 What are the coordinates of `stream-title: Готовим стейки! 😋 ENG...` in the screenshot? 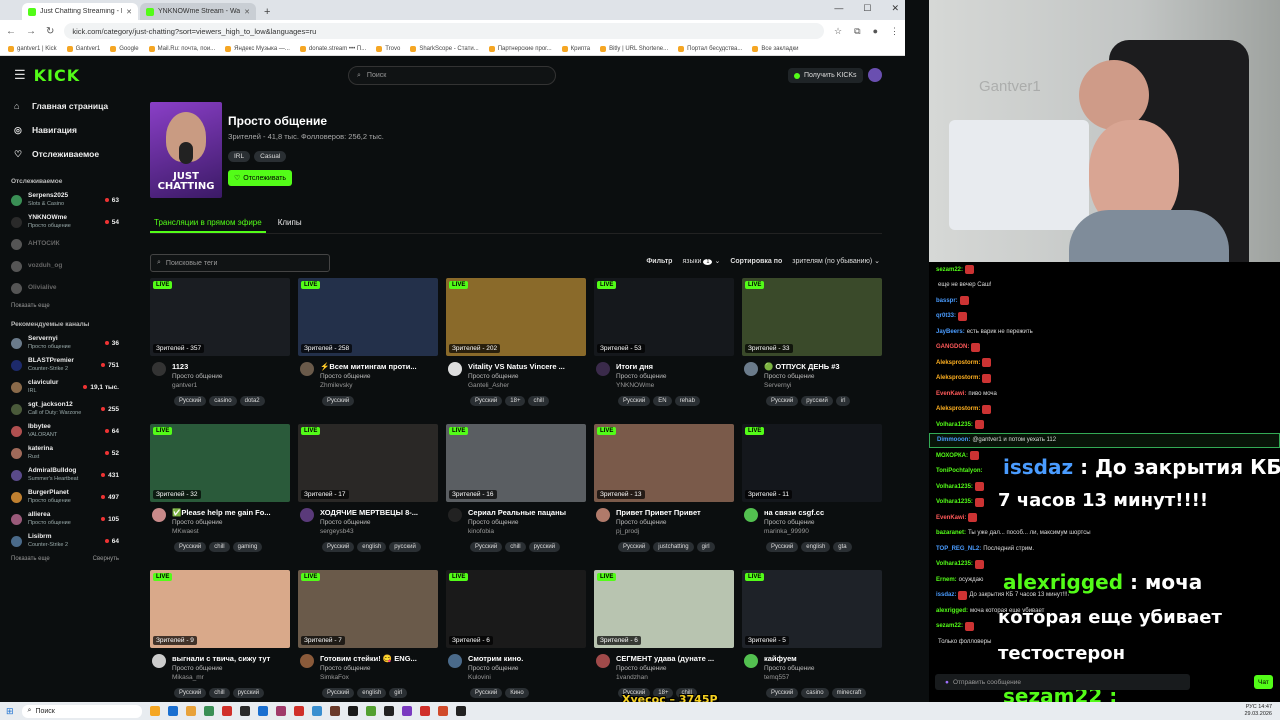 It's located at (379, 658).